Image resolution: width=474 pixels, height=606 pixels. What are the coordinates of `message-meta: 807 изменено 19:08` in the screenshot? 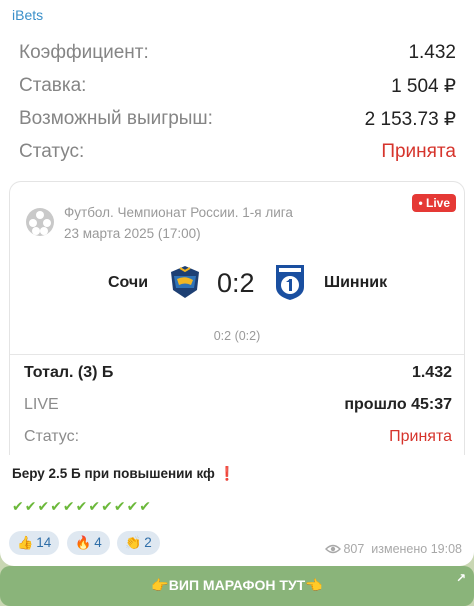 It's located at (393, 549).